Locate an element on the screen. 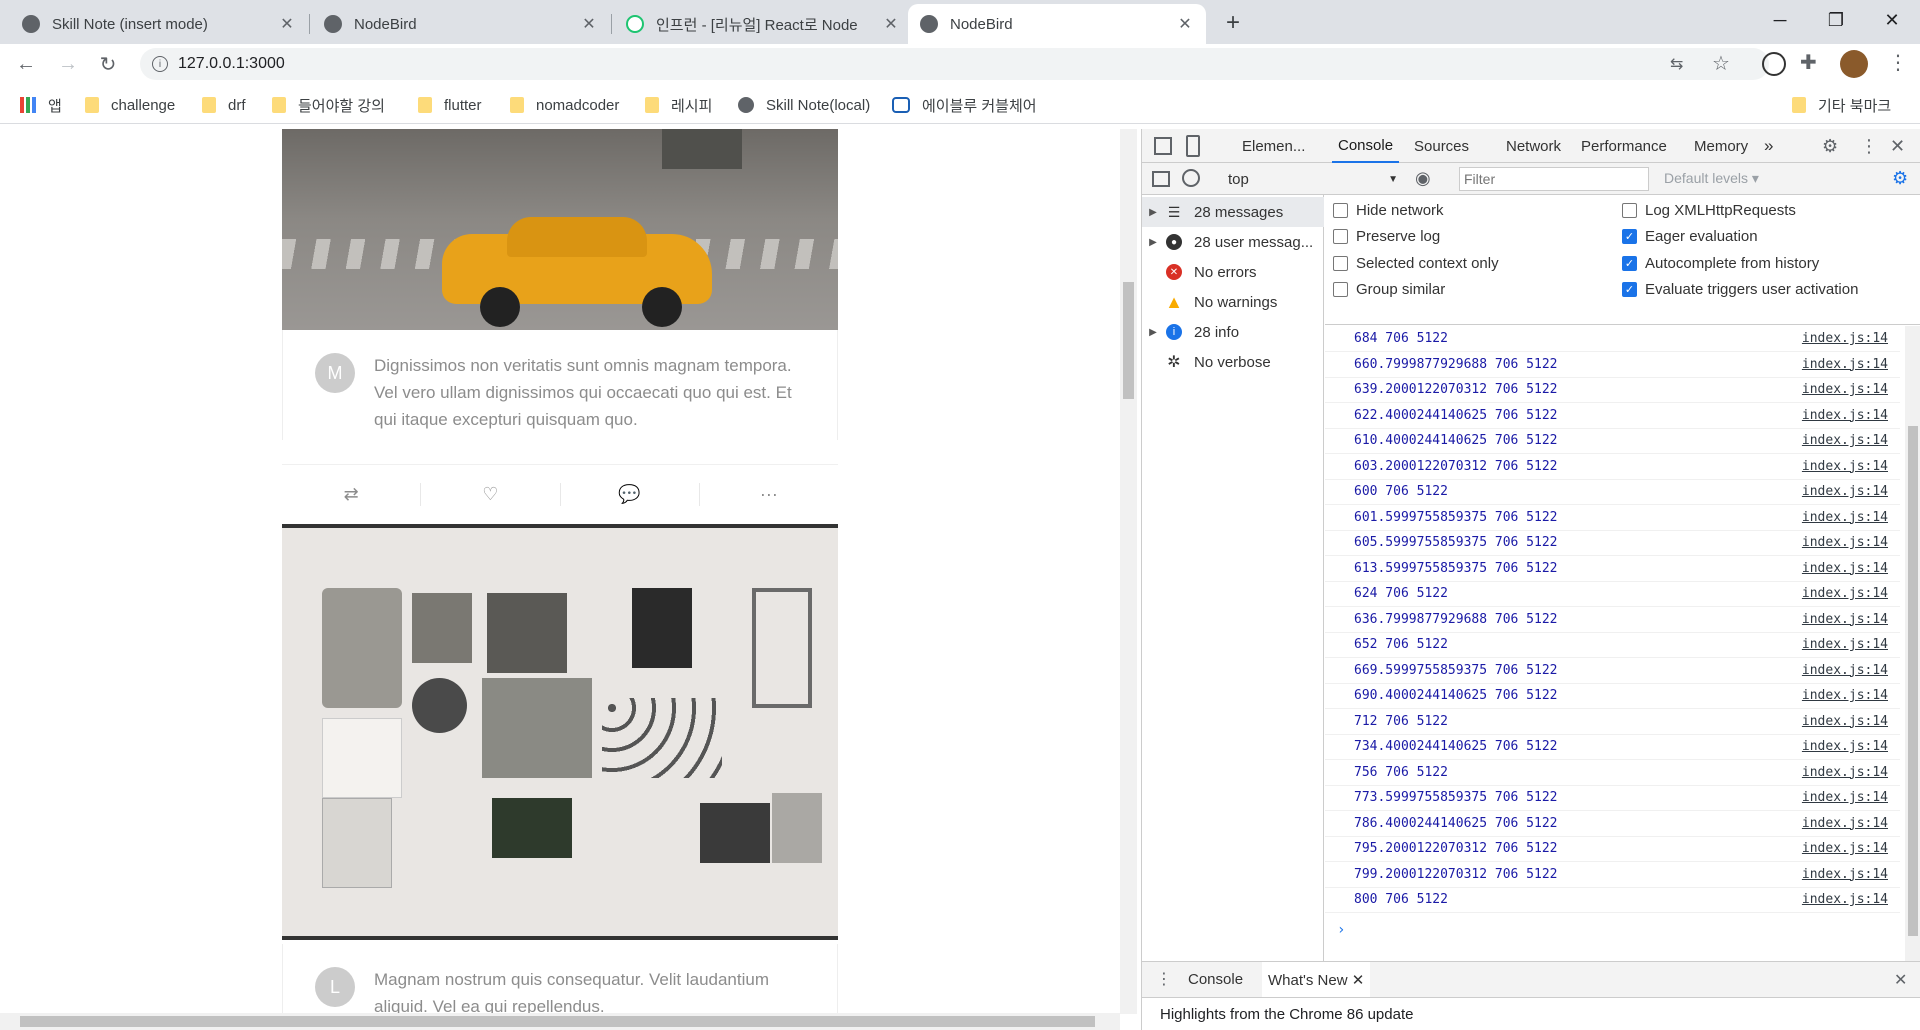  avatar: M is located at coordinates (335, 373).